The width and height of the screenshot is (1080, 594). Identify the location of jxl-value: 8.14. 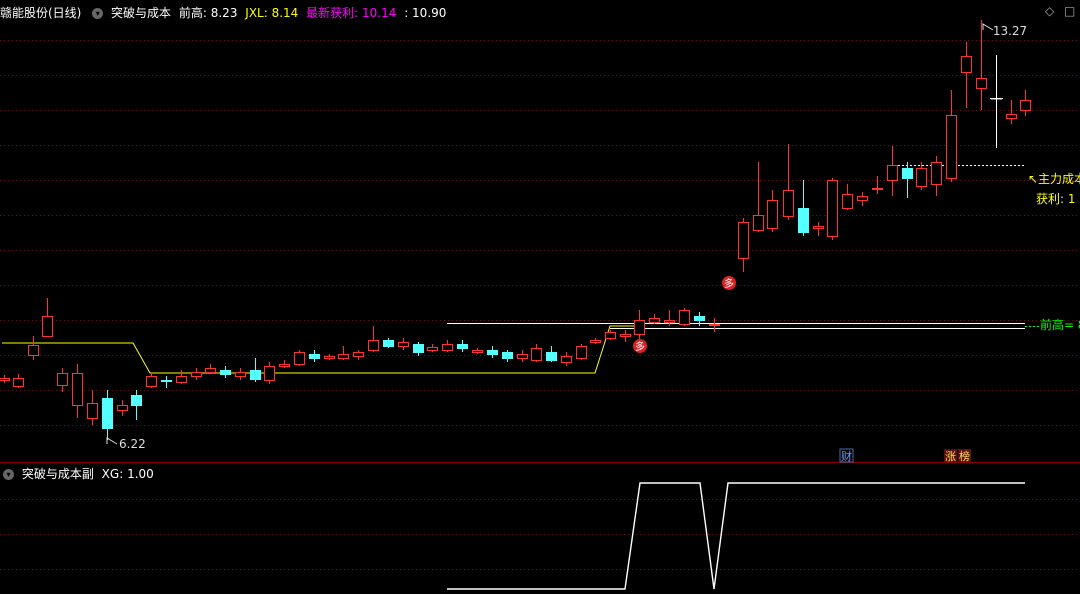
(285, 13).